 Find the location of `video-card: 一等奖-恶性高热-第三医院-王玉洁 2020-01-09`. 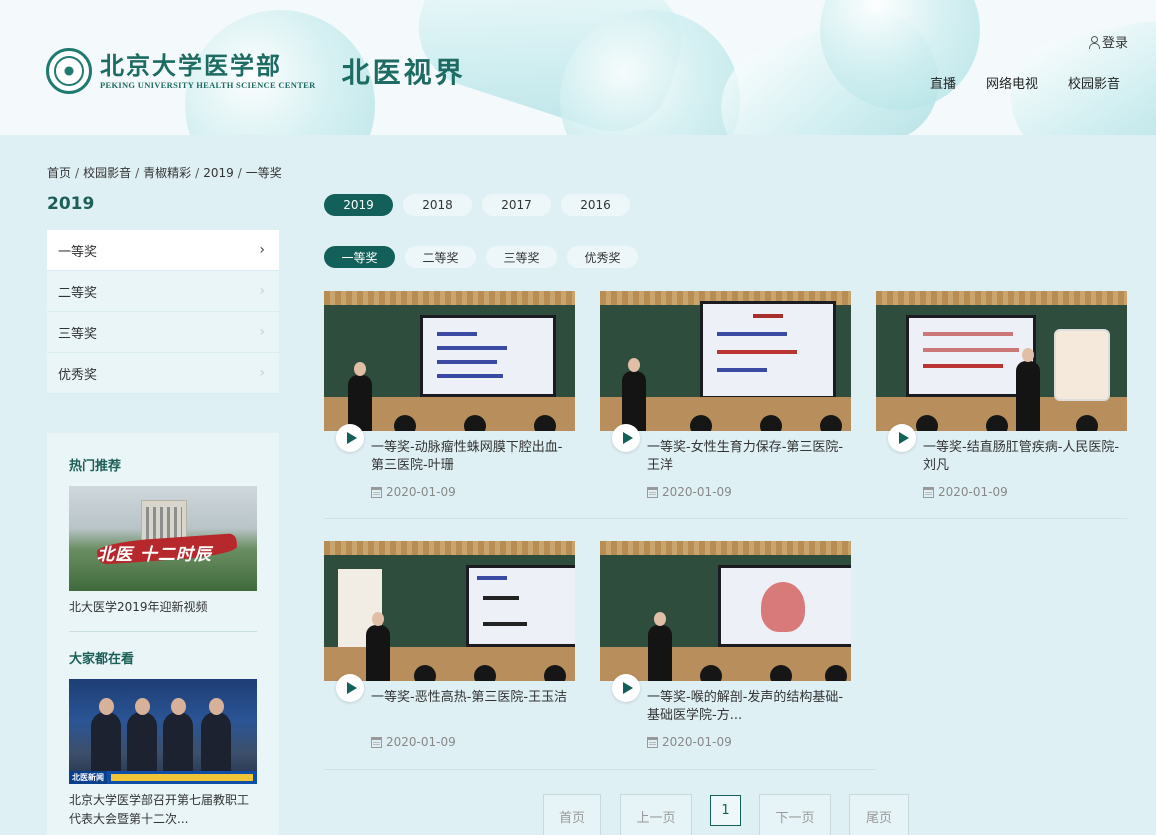

video-card: 一等奖-恶性高热-第三医院-王玉洁 2020-01-09 is located at coordinates (449, 645).